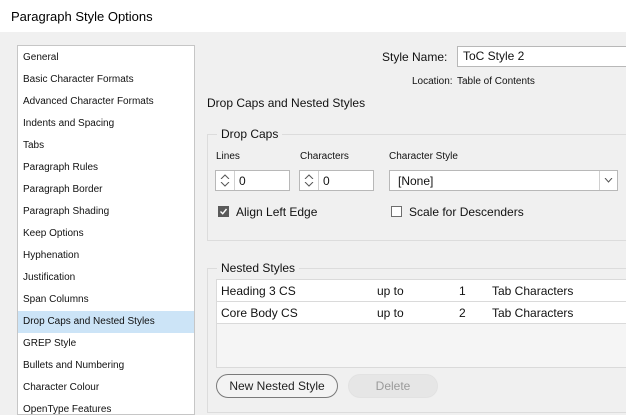 The image size is (626, 415). Describe the element at coordinates (106, 124) in the screenshot. I see `sidebar-item-indents-and-spacing: Indents and Spacing` at that location.